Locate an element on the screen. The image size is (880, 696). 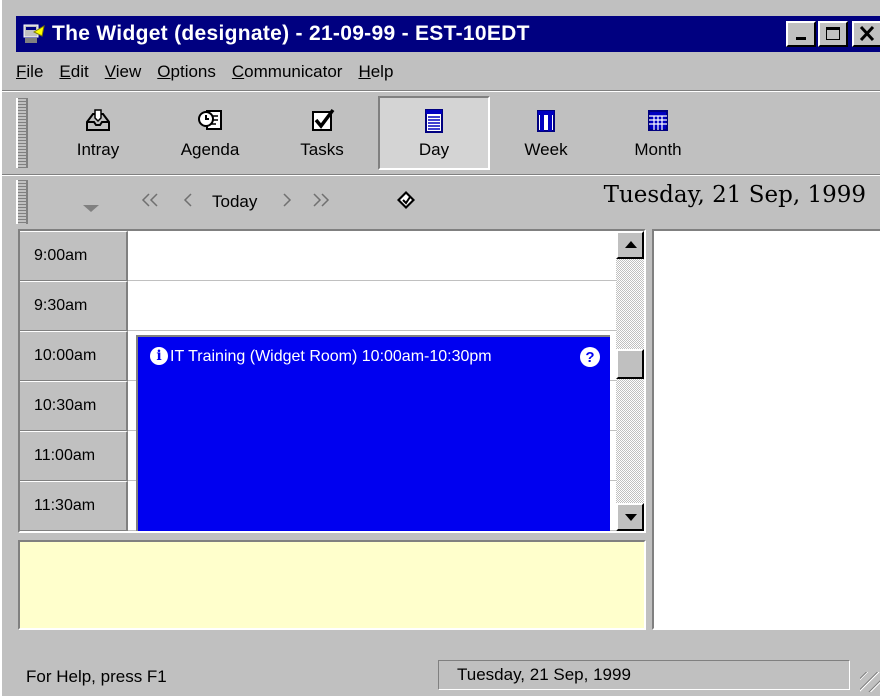
info-icon: i is located at coordinates (159, 356).